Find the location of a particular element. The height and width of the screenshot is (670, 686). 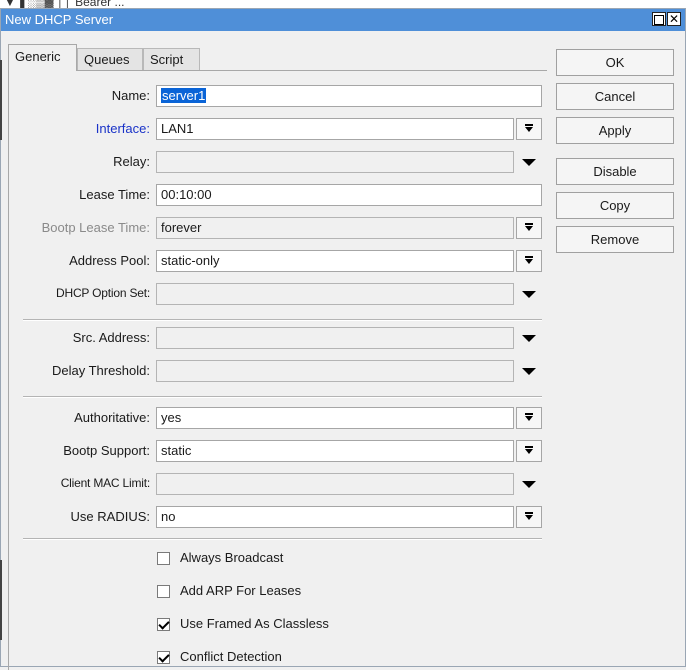

use-framed-as-classless-label: Use Framed As Classless is located at coordinates (254, 623).